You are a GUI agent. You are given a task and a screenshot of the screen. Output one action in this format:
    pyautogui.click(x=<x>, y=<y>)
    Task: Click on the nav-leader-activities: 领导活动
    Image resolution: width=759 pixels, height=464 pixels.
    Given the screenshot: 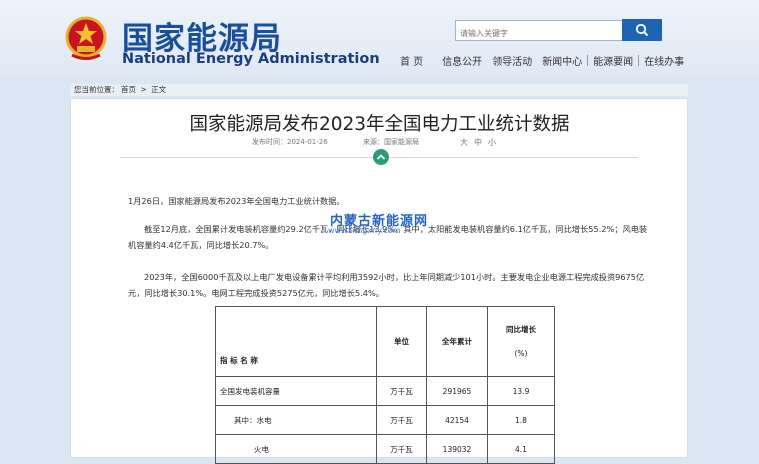 What is the action you would take?
    pyautogui.click(x=512, y=60)
    